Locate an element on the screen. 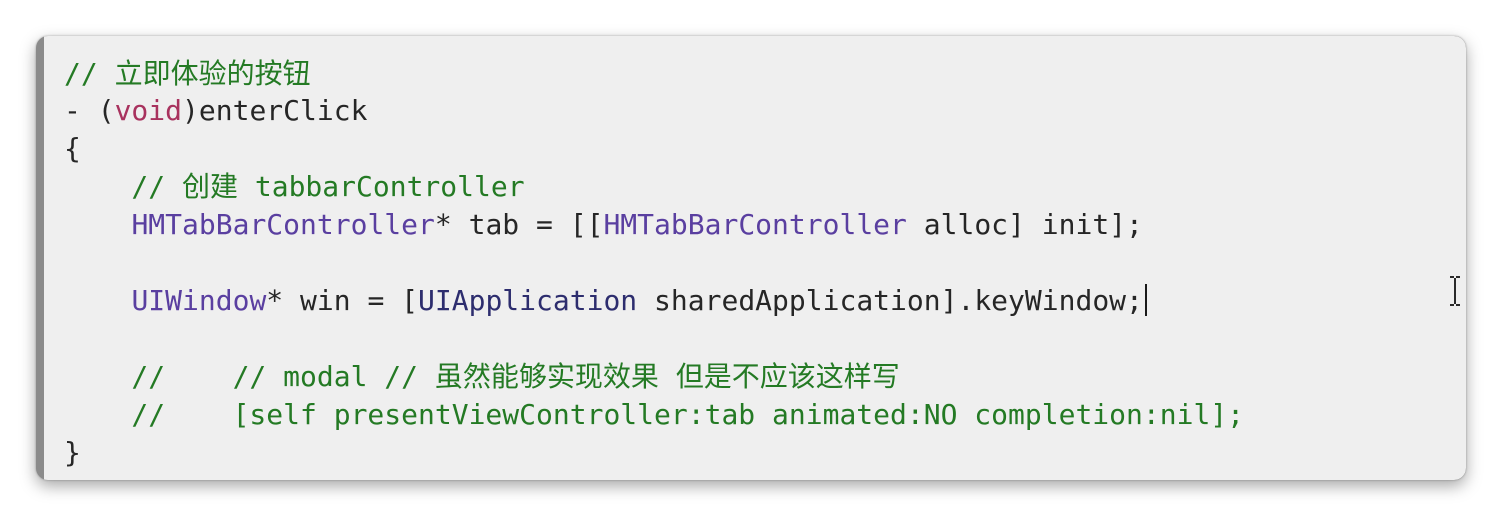  comment-text: // 创建 tabbarController is located at coordinates (294, 186).